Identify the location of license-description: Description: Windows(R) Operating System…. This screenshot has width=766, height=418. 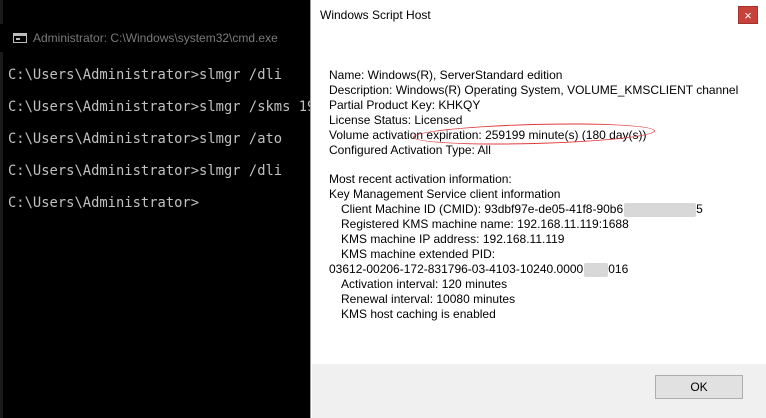
(534, 90).